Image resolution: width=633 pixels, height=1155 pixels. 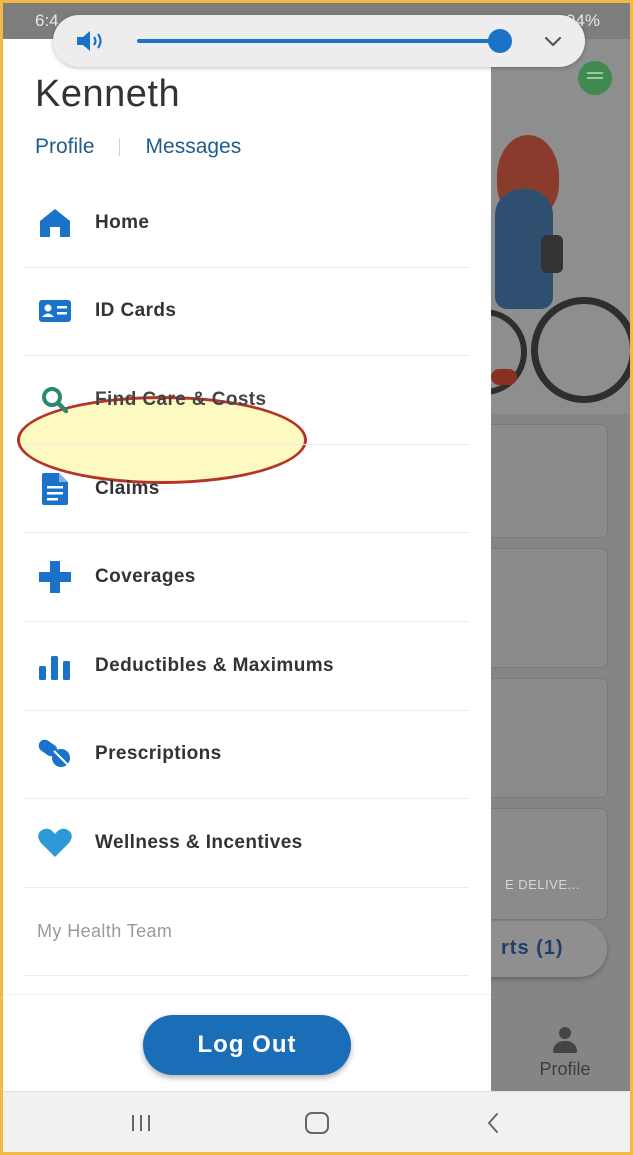 What do you see at coordinates (246, 932) in the screenshot?
I see `menu-section-my-health-team: My Health Team` at bounding box center [246, 932].